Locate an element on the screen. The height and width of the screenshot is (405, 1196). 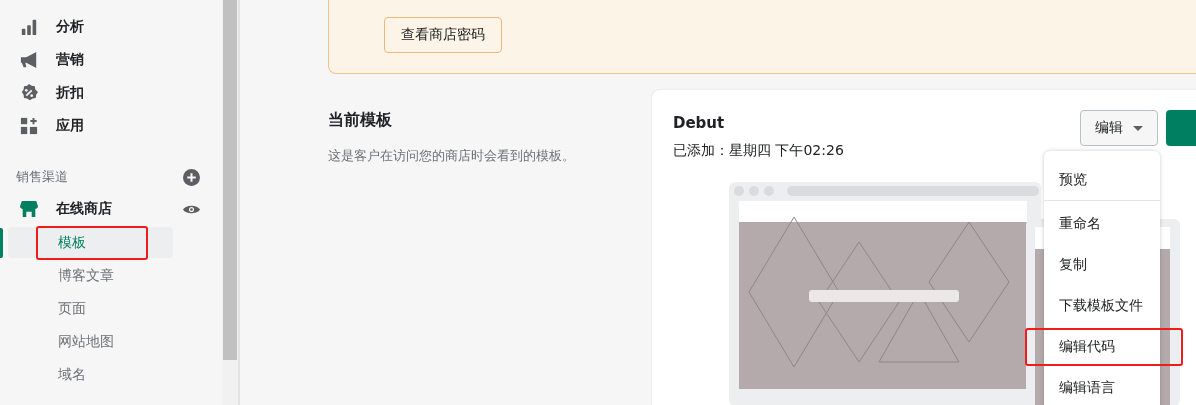
discount-icon is located at coordinates (29, 92).